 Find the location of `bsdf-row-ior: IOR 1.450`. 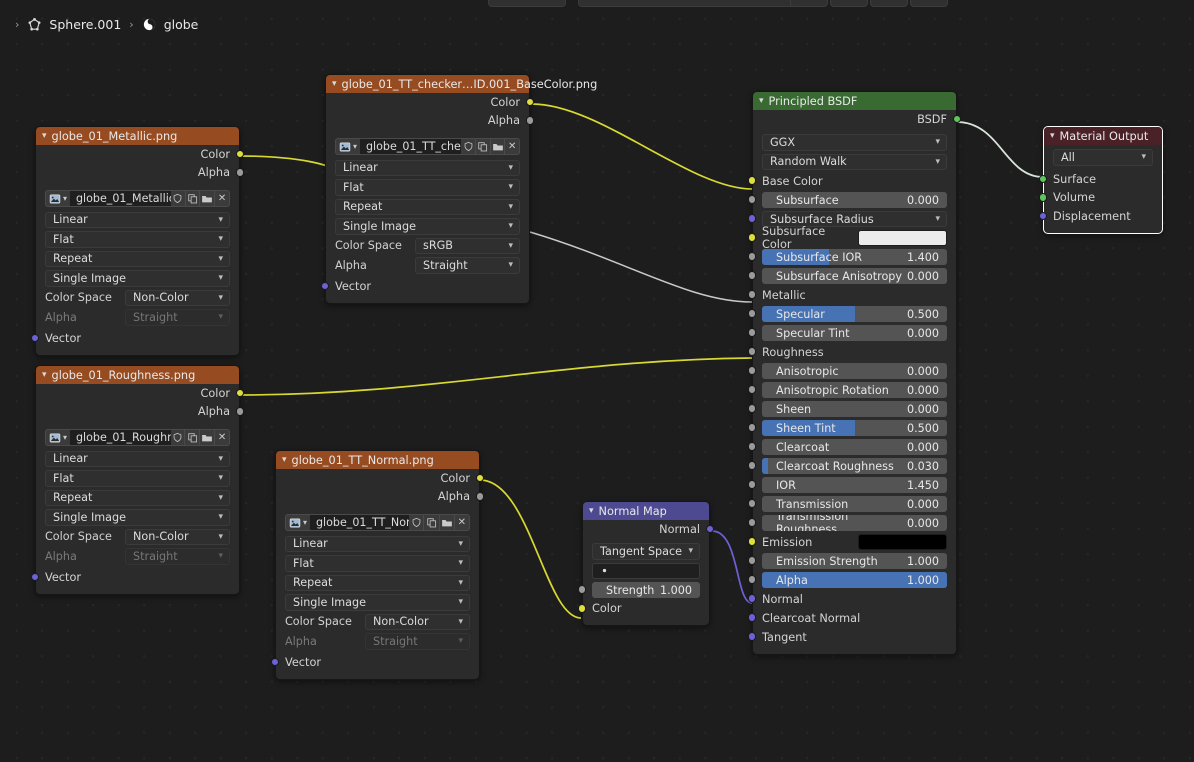

bsdf-row-ior: IOR 1.450 is located at coordinates (847, 485).